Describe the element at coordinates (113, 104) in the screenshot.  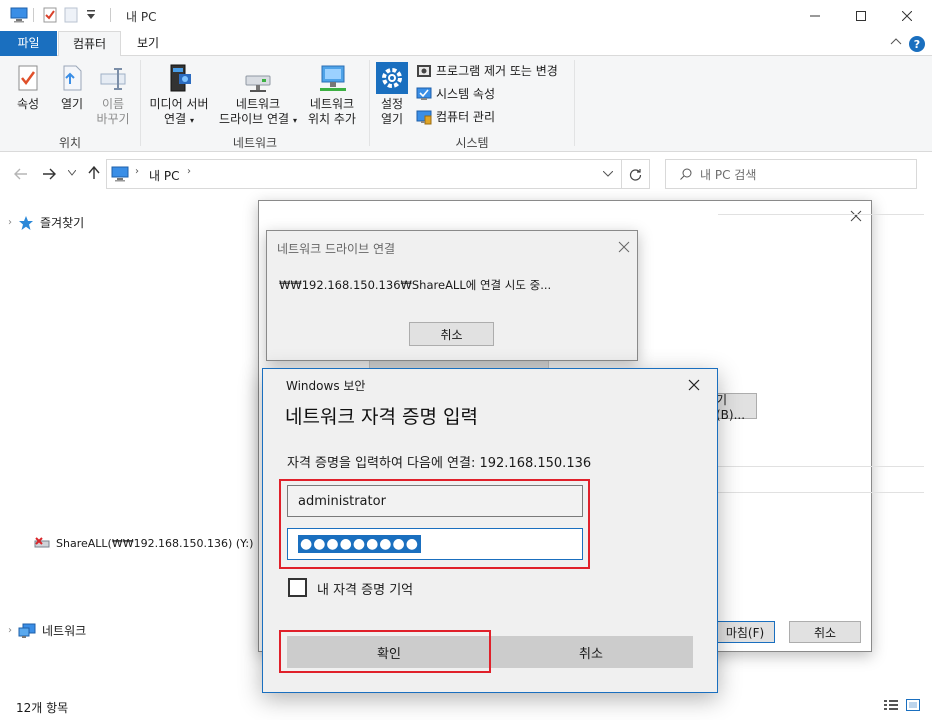
I see `rename-label-1: 이름` at that location.